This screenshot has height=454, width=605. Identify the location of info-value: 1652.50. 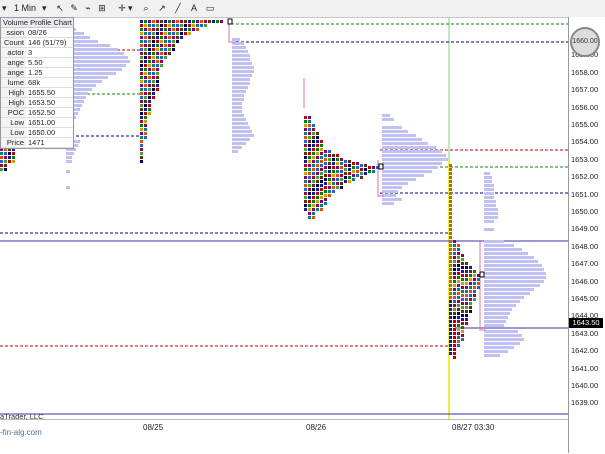
(42, 112).